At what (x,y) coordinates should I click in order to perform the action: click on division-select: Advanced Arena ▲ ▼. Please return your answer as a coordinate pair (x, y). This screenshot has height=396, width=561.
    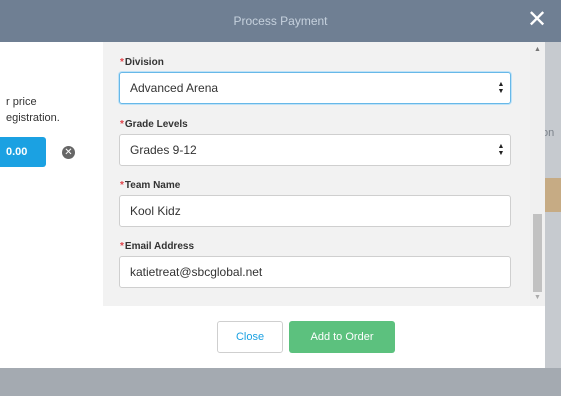
    Looking at the image, I should click on (315, 88).